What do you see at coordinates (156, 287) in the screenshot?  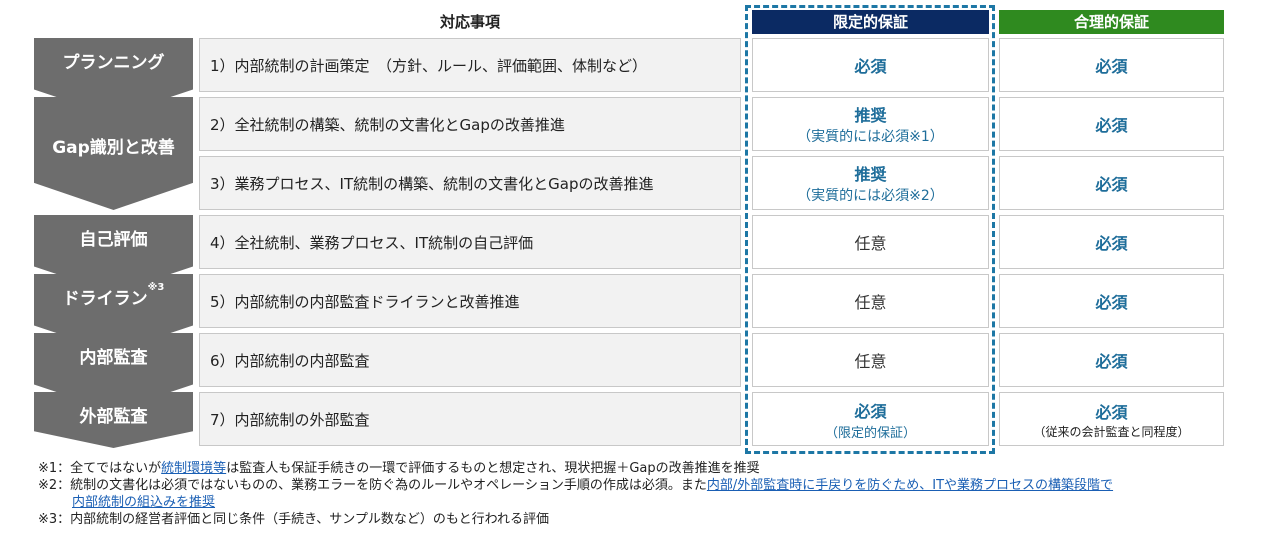 I see `phase-footnote-mark: ※3` at bounding box center [156, 287].